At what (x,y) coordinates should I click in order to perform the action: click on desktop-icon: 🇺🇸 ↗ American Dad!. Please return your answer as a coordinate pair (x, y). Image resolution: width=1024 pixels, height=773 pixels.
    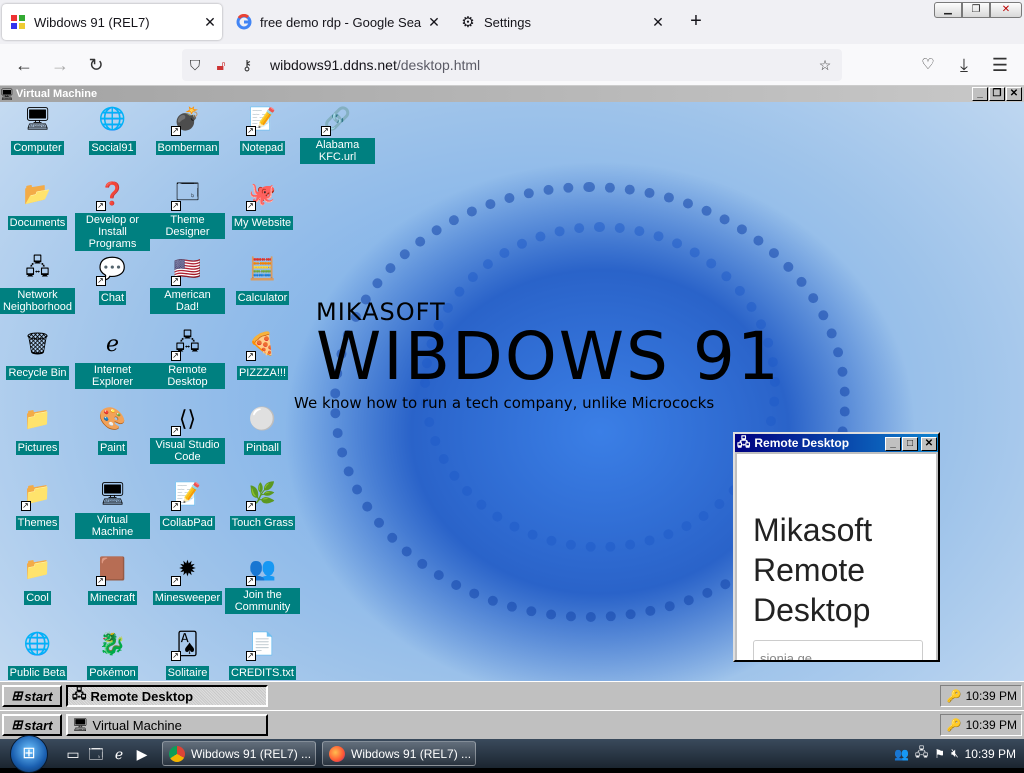
    Looking at the image, I should click on (187, 283).